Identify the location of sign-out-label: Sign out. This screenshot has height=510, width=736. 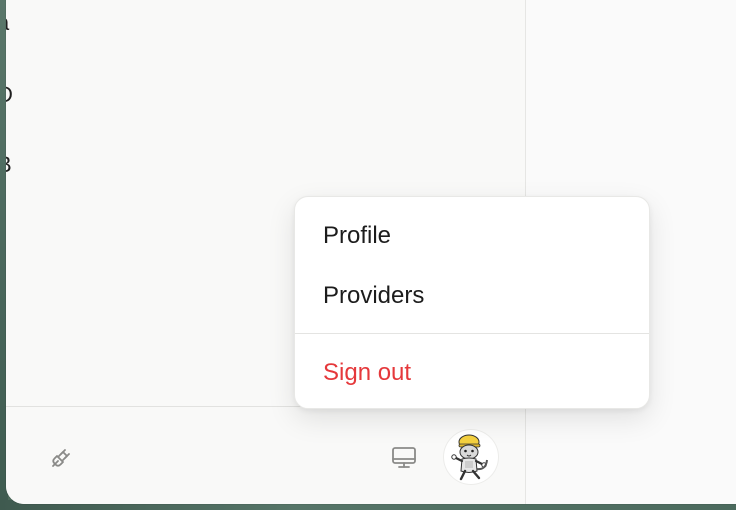
(367, 372).